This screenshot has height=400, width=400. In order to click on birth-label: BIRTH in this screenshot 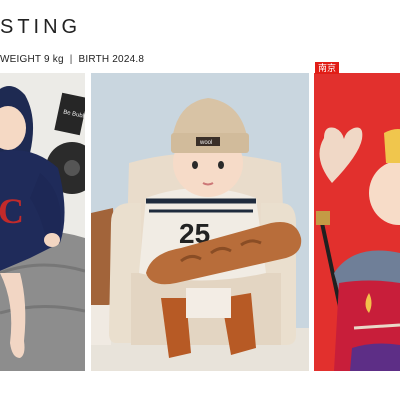, I will do `click(94, 59)`.